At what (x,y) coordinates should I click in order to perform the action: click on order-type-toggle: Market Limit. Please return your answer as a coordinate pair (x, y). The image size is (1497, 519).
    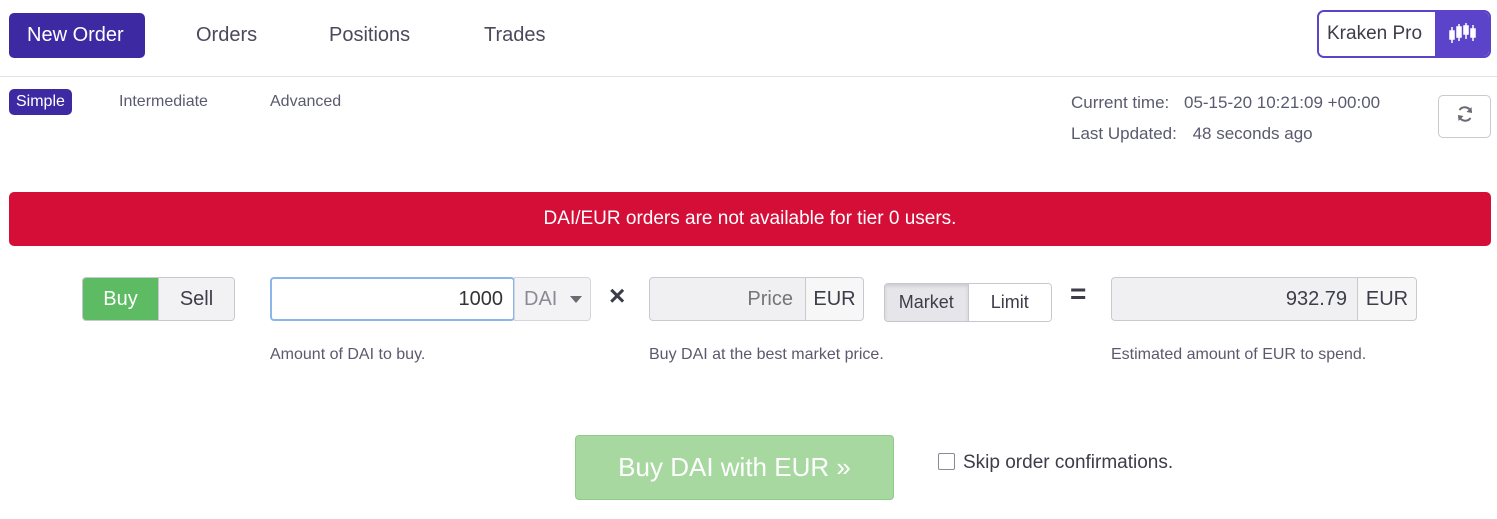
    Looking at the image, I should click on (968, 302).